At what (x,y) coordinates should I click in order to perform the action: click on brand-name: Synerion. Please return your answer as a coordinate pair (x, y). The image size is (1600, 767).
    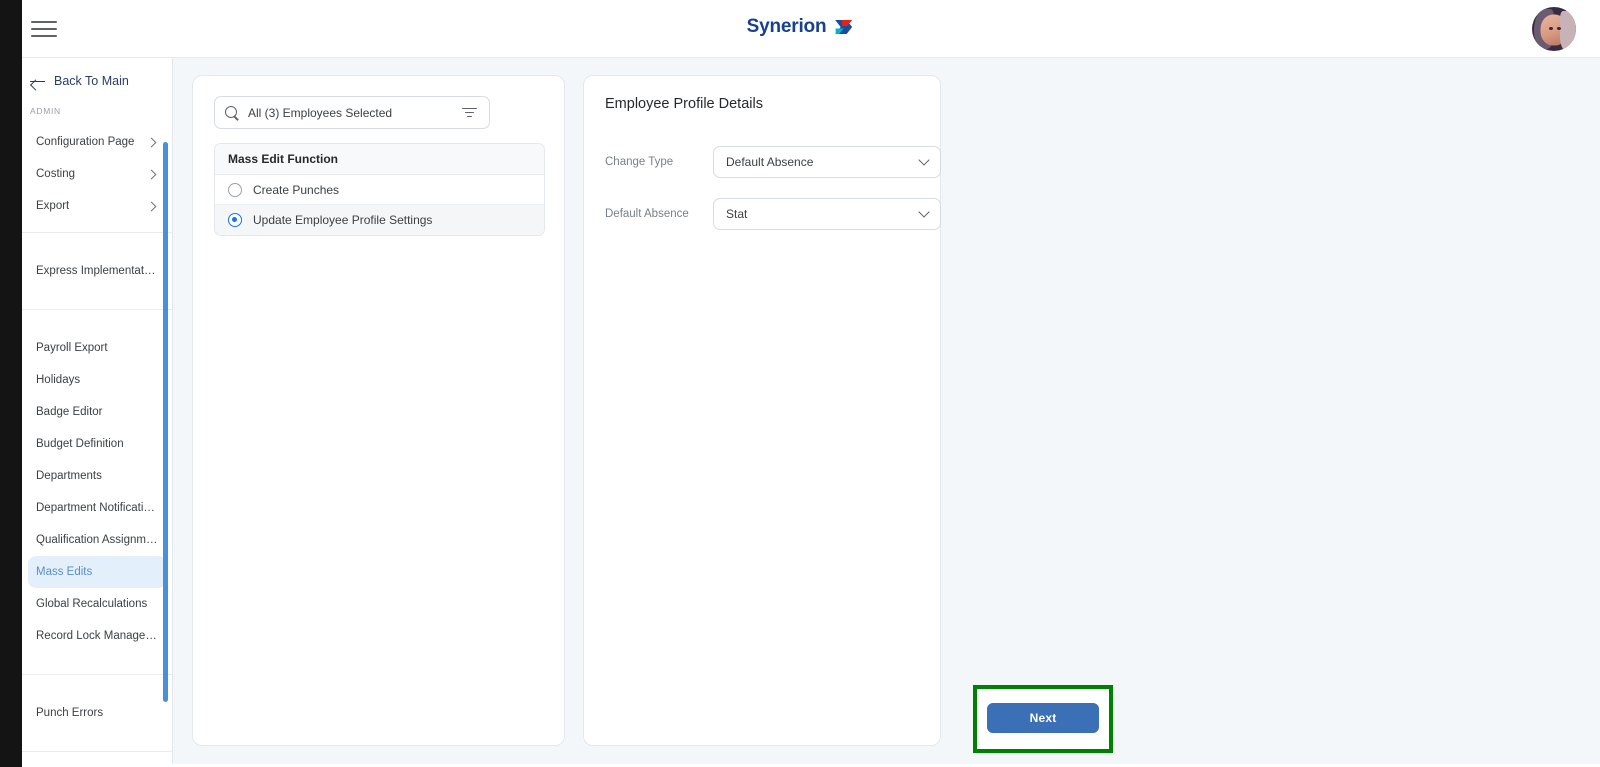
    Looking at the image, I should click on (786, 26).